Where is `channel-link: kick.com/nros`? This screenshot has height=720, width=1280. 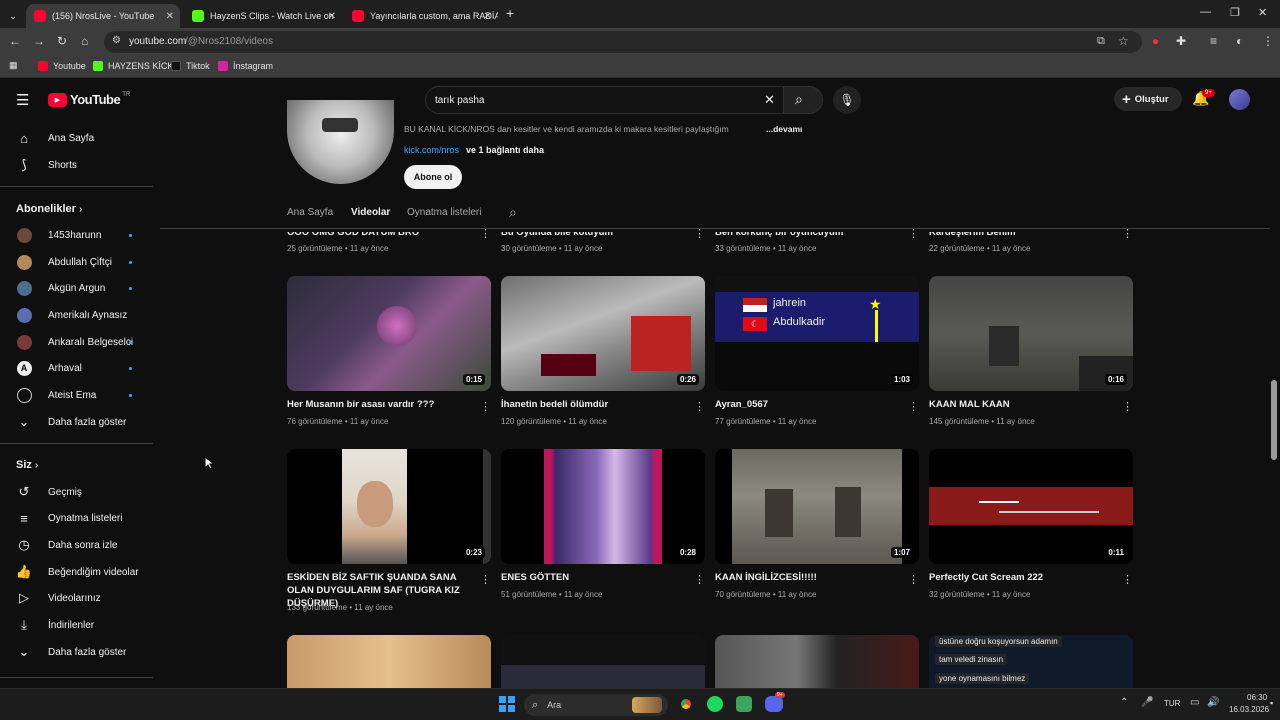
channel-link: kick.com/nros is located at coordinates (431, 150).